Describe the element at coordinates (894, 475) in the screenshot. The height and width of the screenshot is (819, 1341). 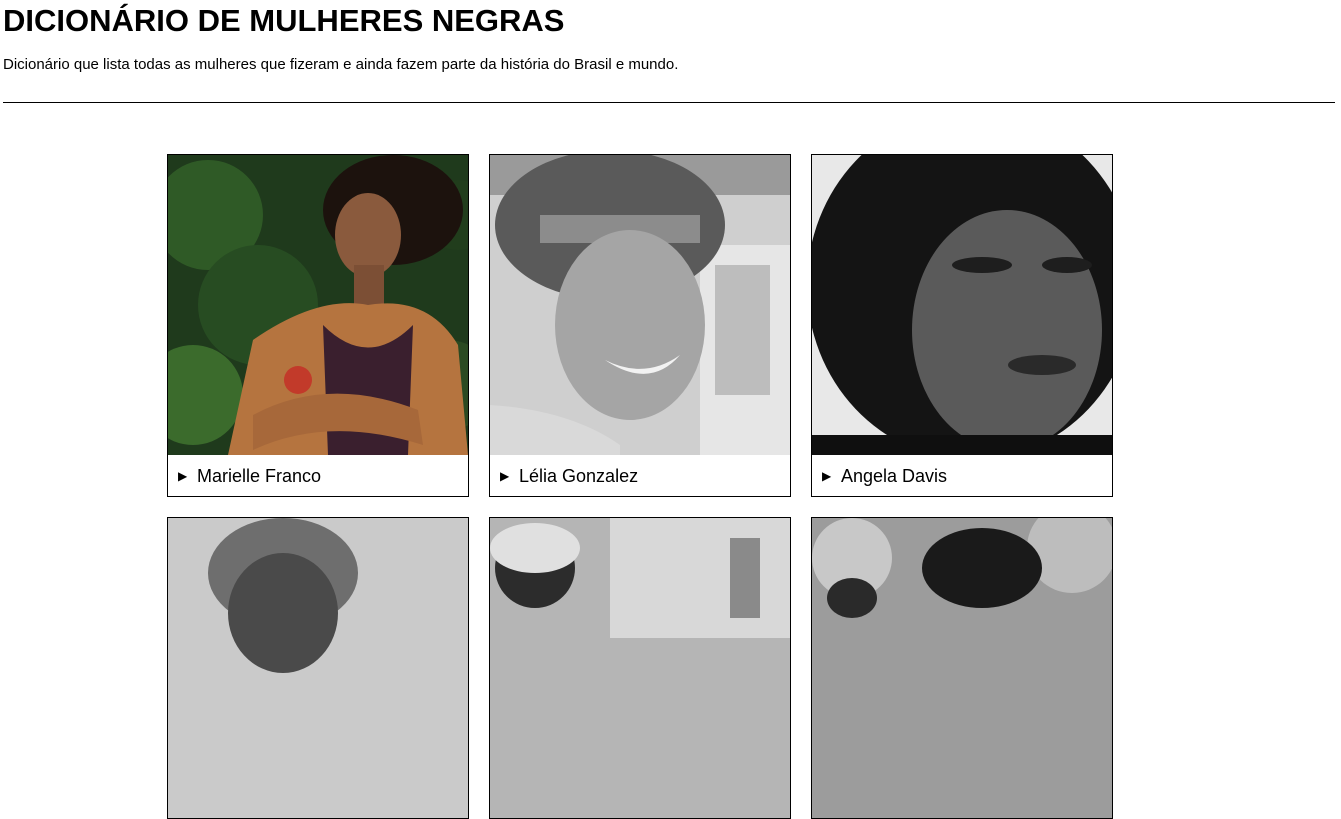
I see `card-name: Angela Davis` at that location.